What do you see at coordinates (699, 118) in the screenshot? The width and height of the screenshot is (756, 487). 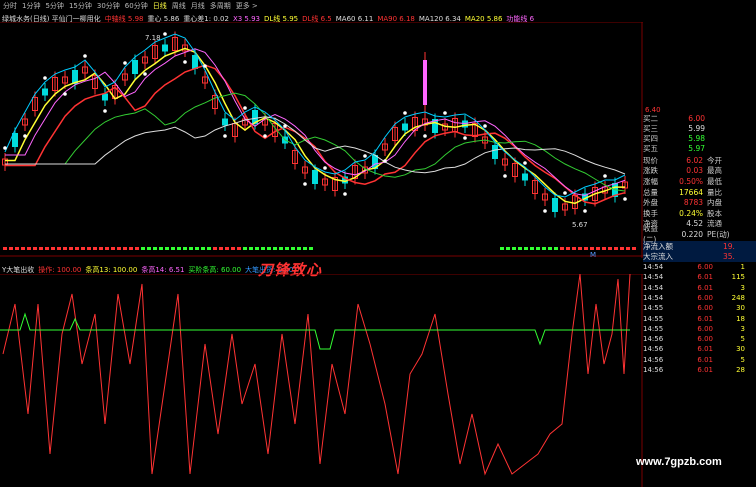 I see `order-book-row: 买二 6.00` at bounding box center [699, 118].